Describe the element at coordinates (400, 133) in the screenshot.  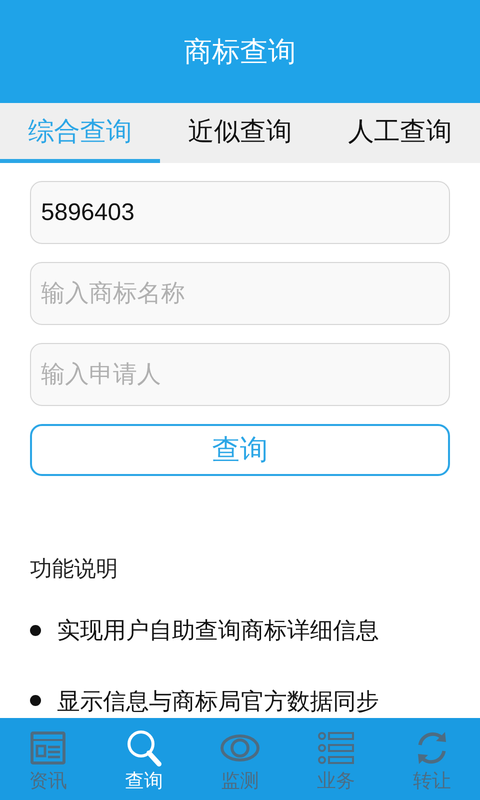
I see `tab: 人工查询` at that location.